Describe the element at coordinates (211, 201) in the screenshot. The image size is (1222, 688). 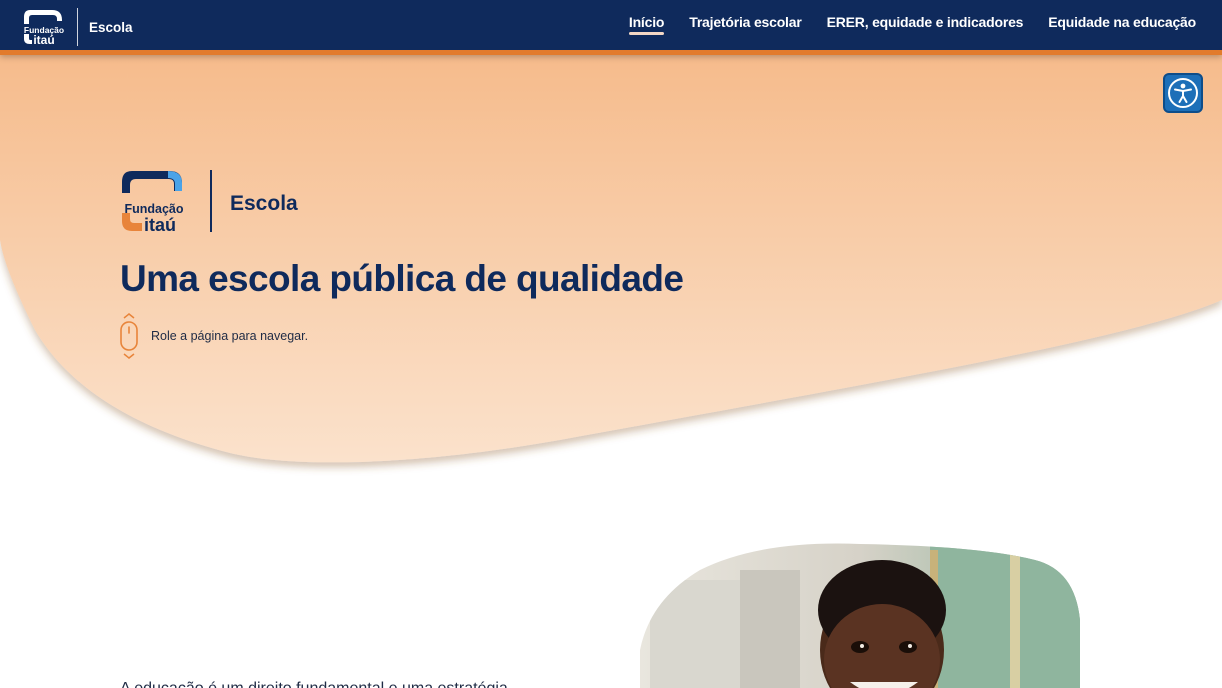
I see `hero-brand-divider` at that location.